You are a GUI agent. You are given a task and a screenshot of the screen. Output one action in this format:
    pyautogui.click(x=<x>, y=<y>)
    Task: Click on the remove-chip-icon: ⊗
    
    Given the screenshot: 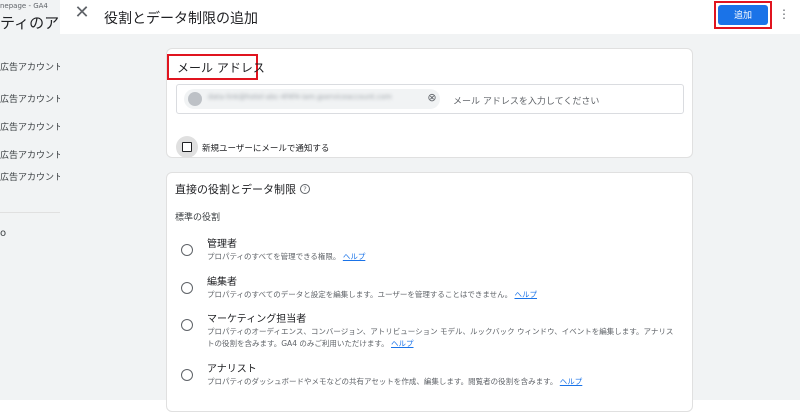 What is the action you would take?
    pyautogui.click(x=432, y=98)
    